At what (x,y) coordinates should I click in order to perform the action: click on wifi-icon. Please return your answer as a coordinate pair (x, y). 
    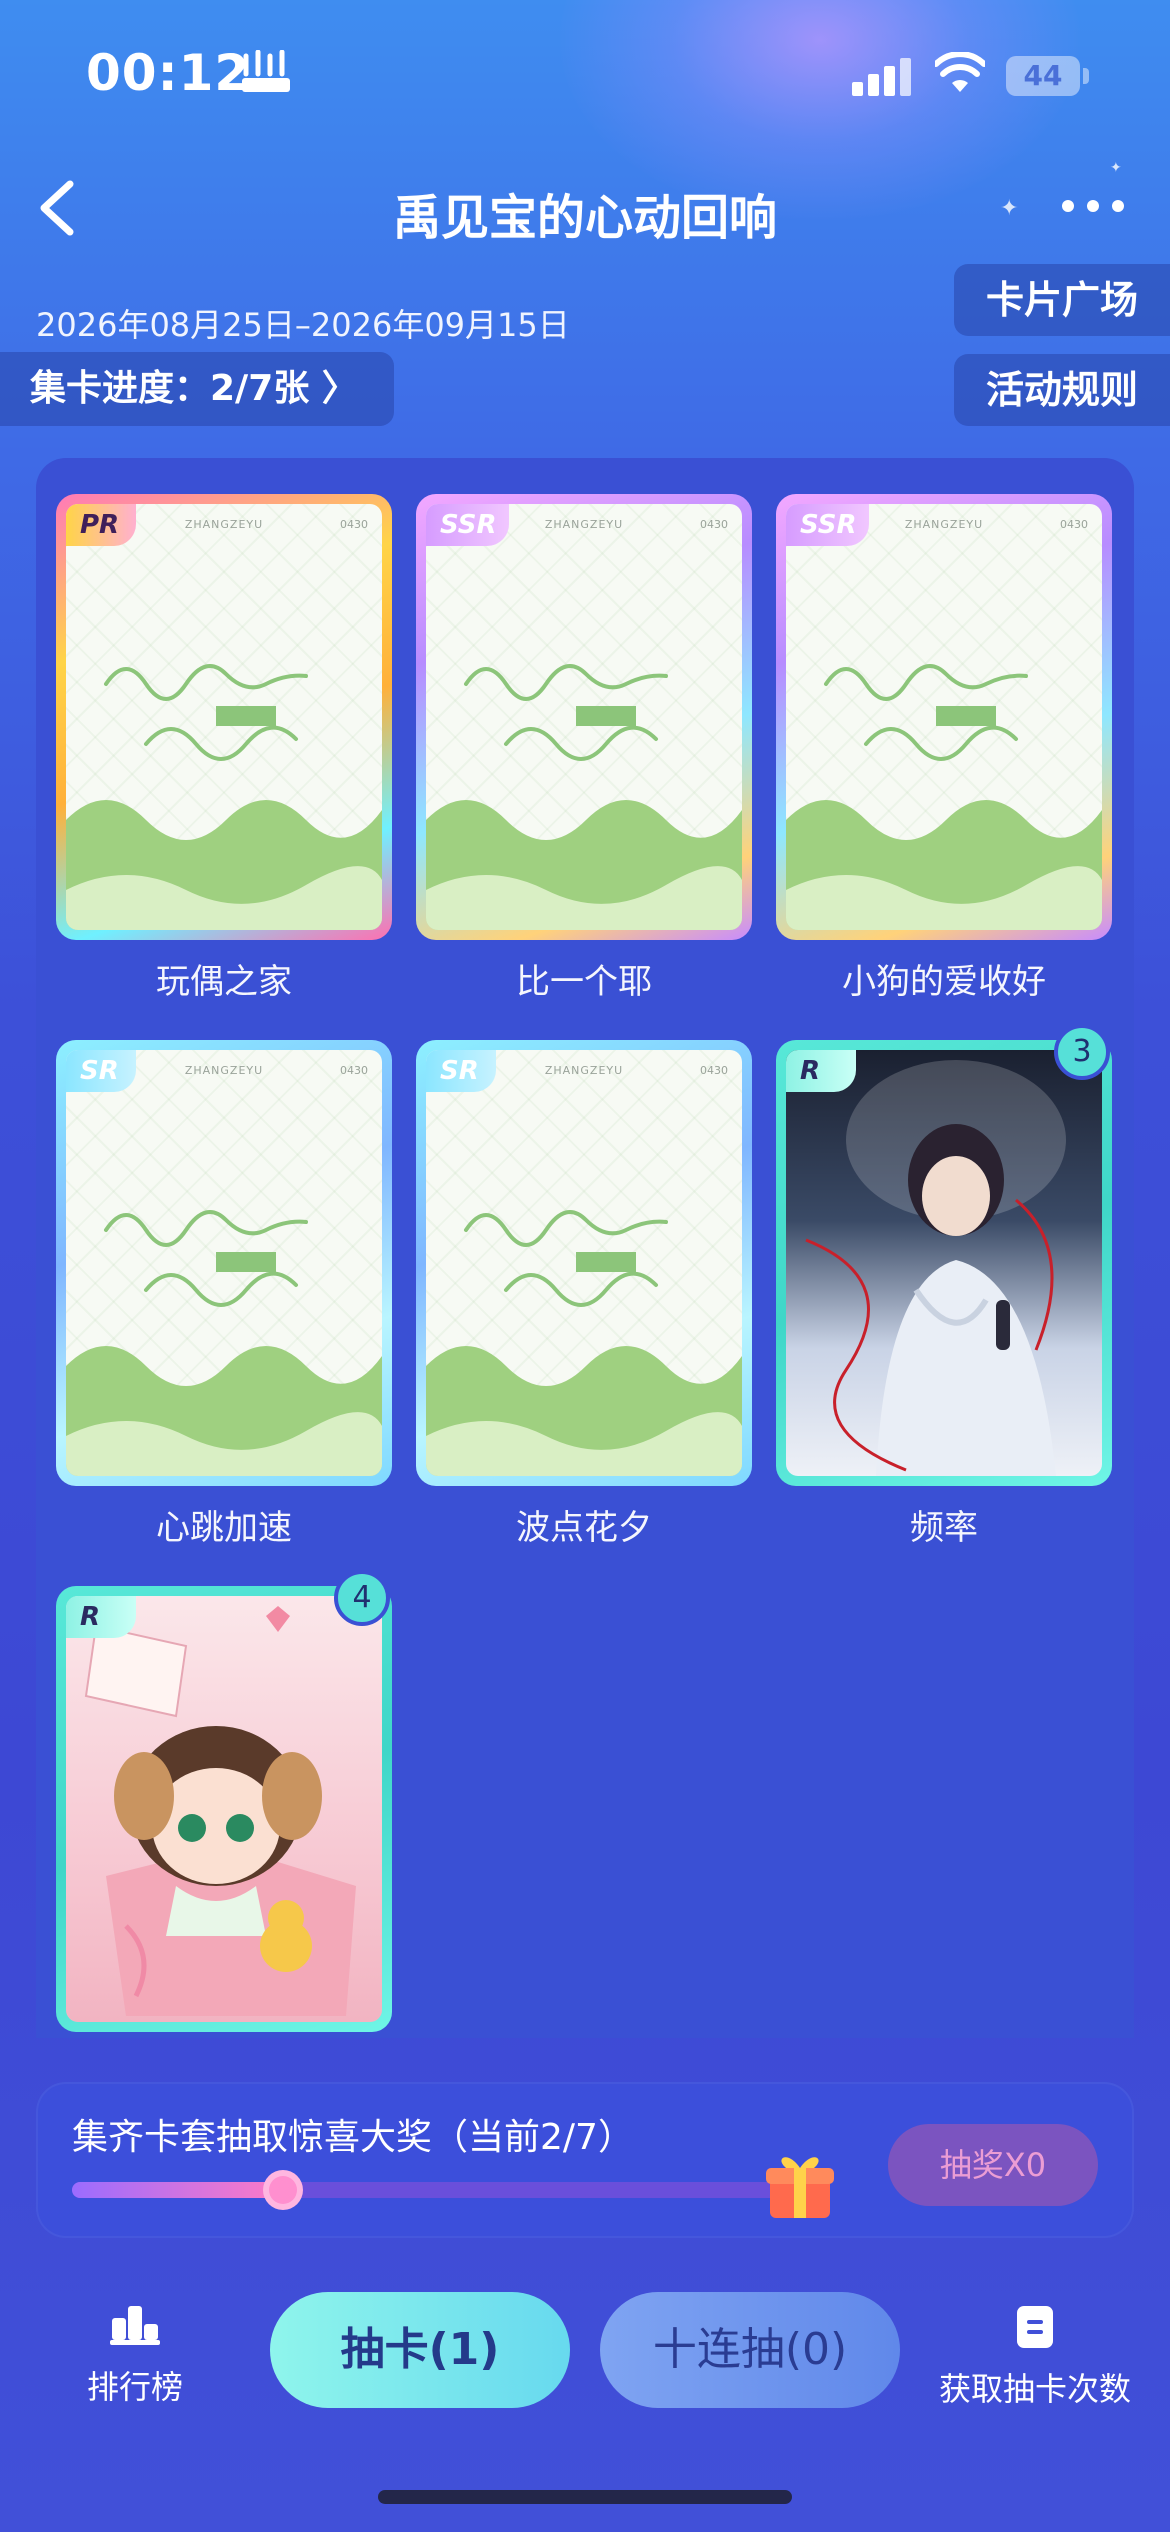
    Looking at the image, I should click on (960, 73).